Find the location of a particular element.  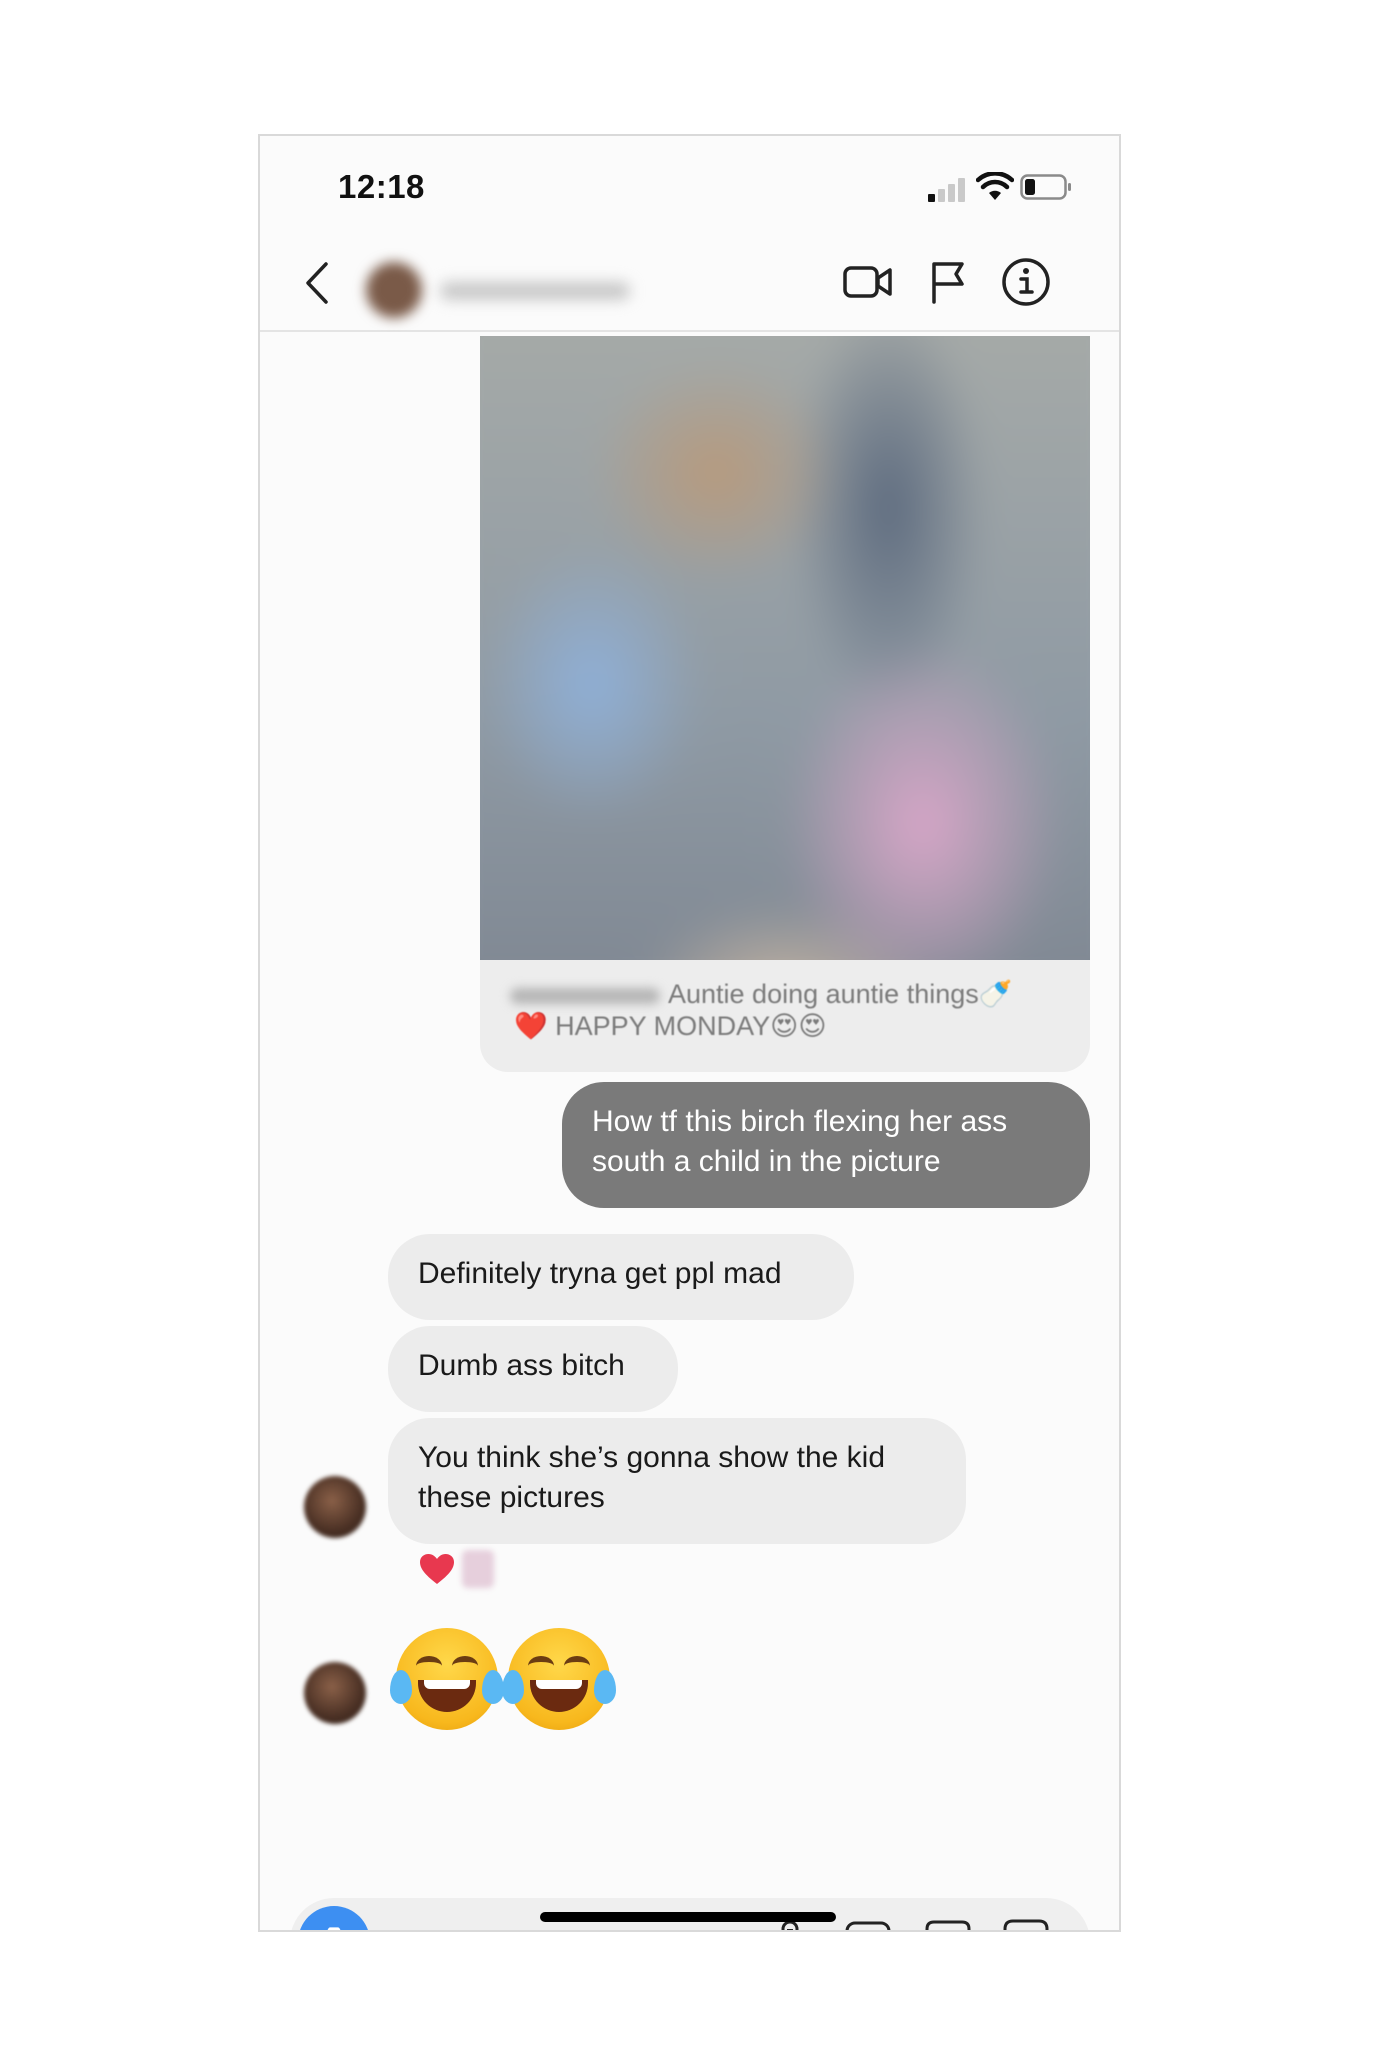

gallery-icon is located at coordinates (868, 1923).